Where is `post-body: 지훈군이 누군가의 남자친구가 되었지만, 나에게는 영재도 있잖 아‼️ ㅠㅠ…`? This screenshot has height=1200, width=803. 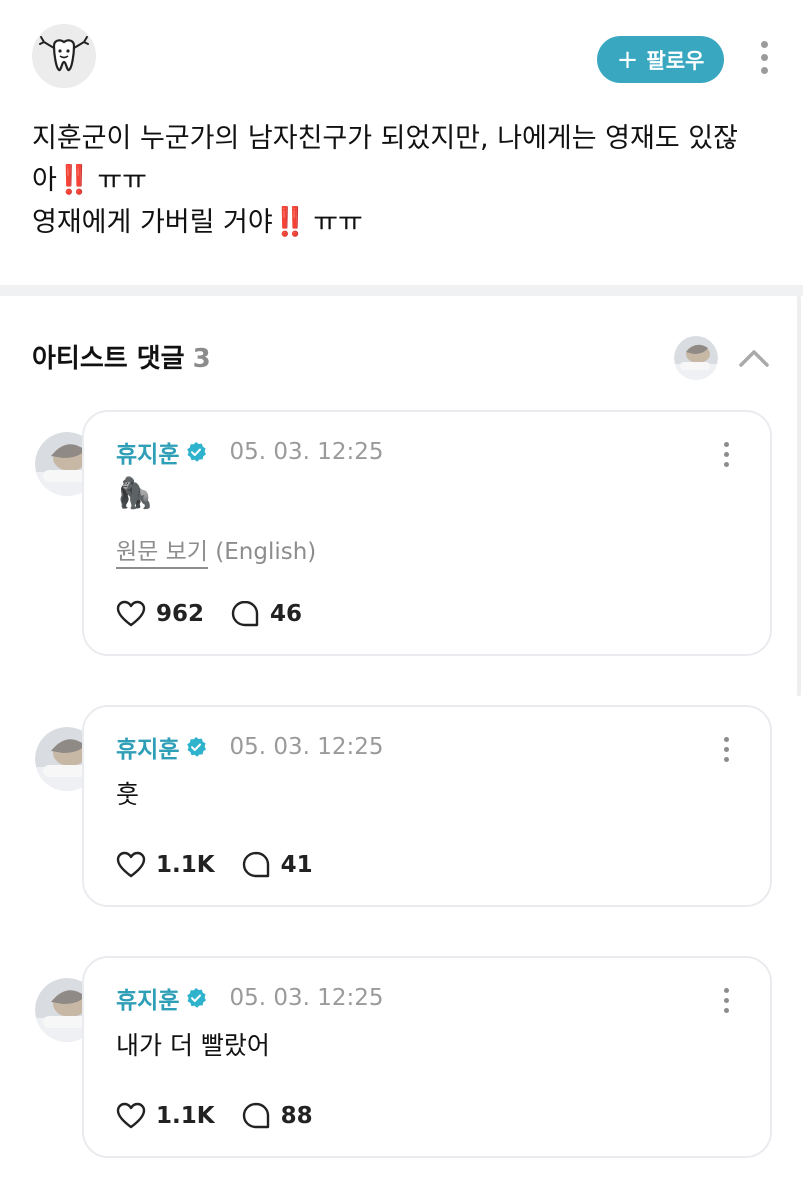
post-body: 지훈군이 누군가의 남자친구가 되었지만, 나에게는 영재도 있잖 아‼️ ㅠㅠ… is located at coordinates (402, 180).